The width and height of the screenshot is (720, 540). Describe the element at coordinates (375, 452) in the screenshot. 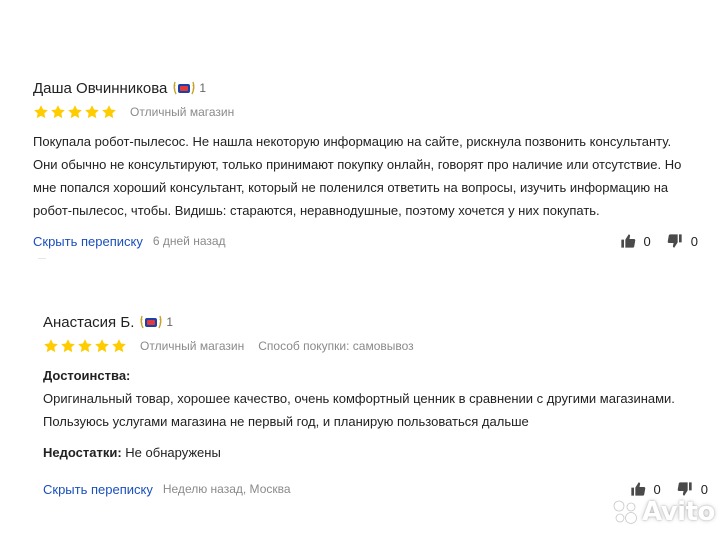

I see `review-cons: Недостатки: Не обнаружены` at that location.